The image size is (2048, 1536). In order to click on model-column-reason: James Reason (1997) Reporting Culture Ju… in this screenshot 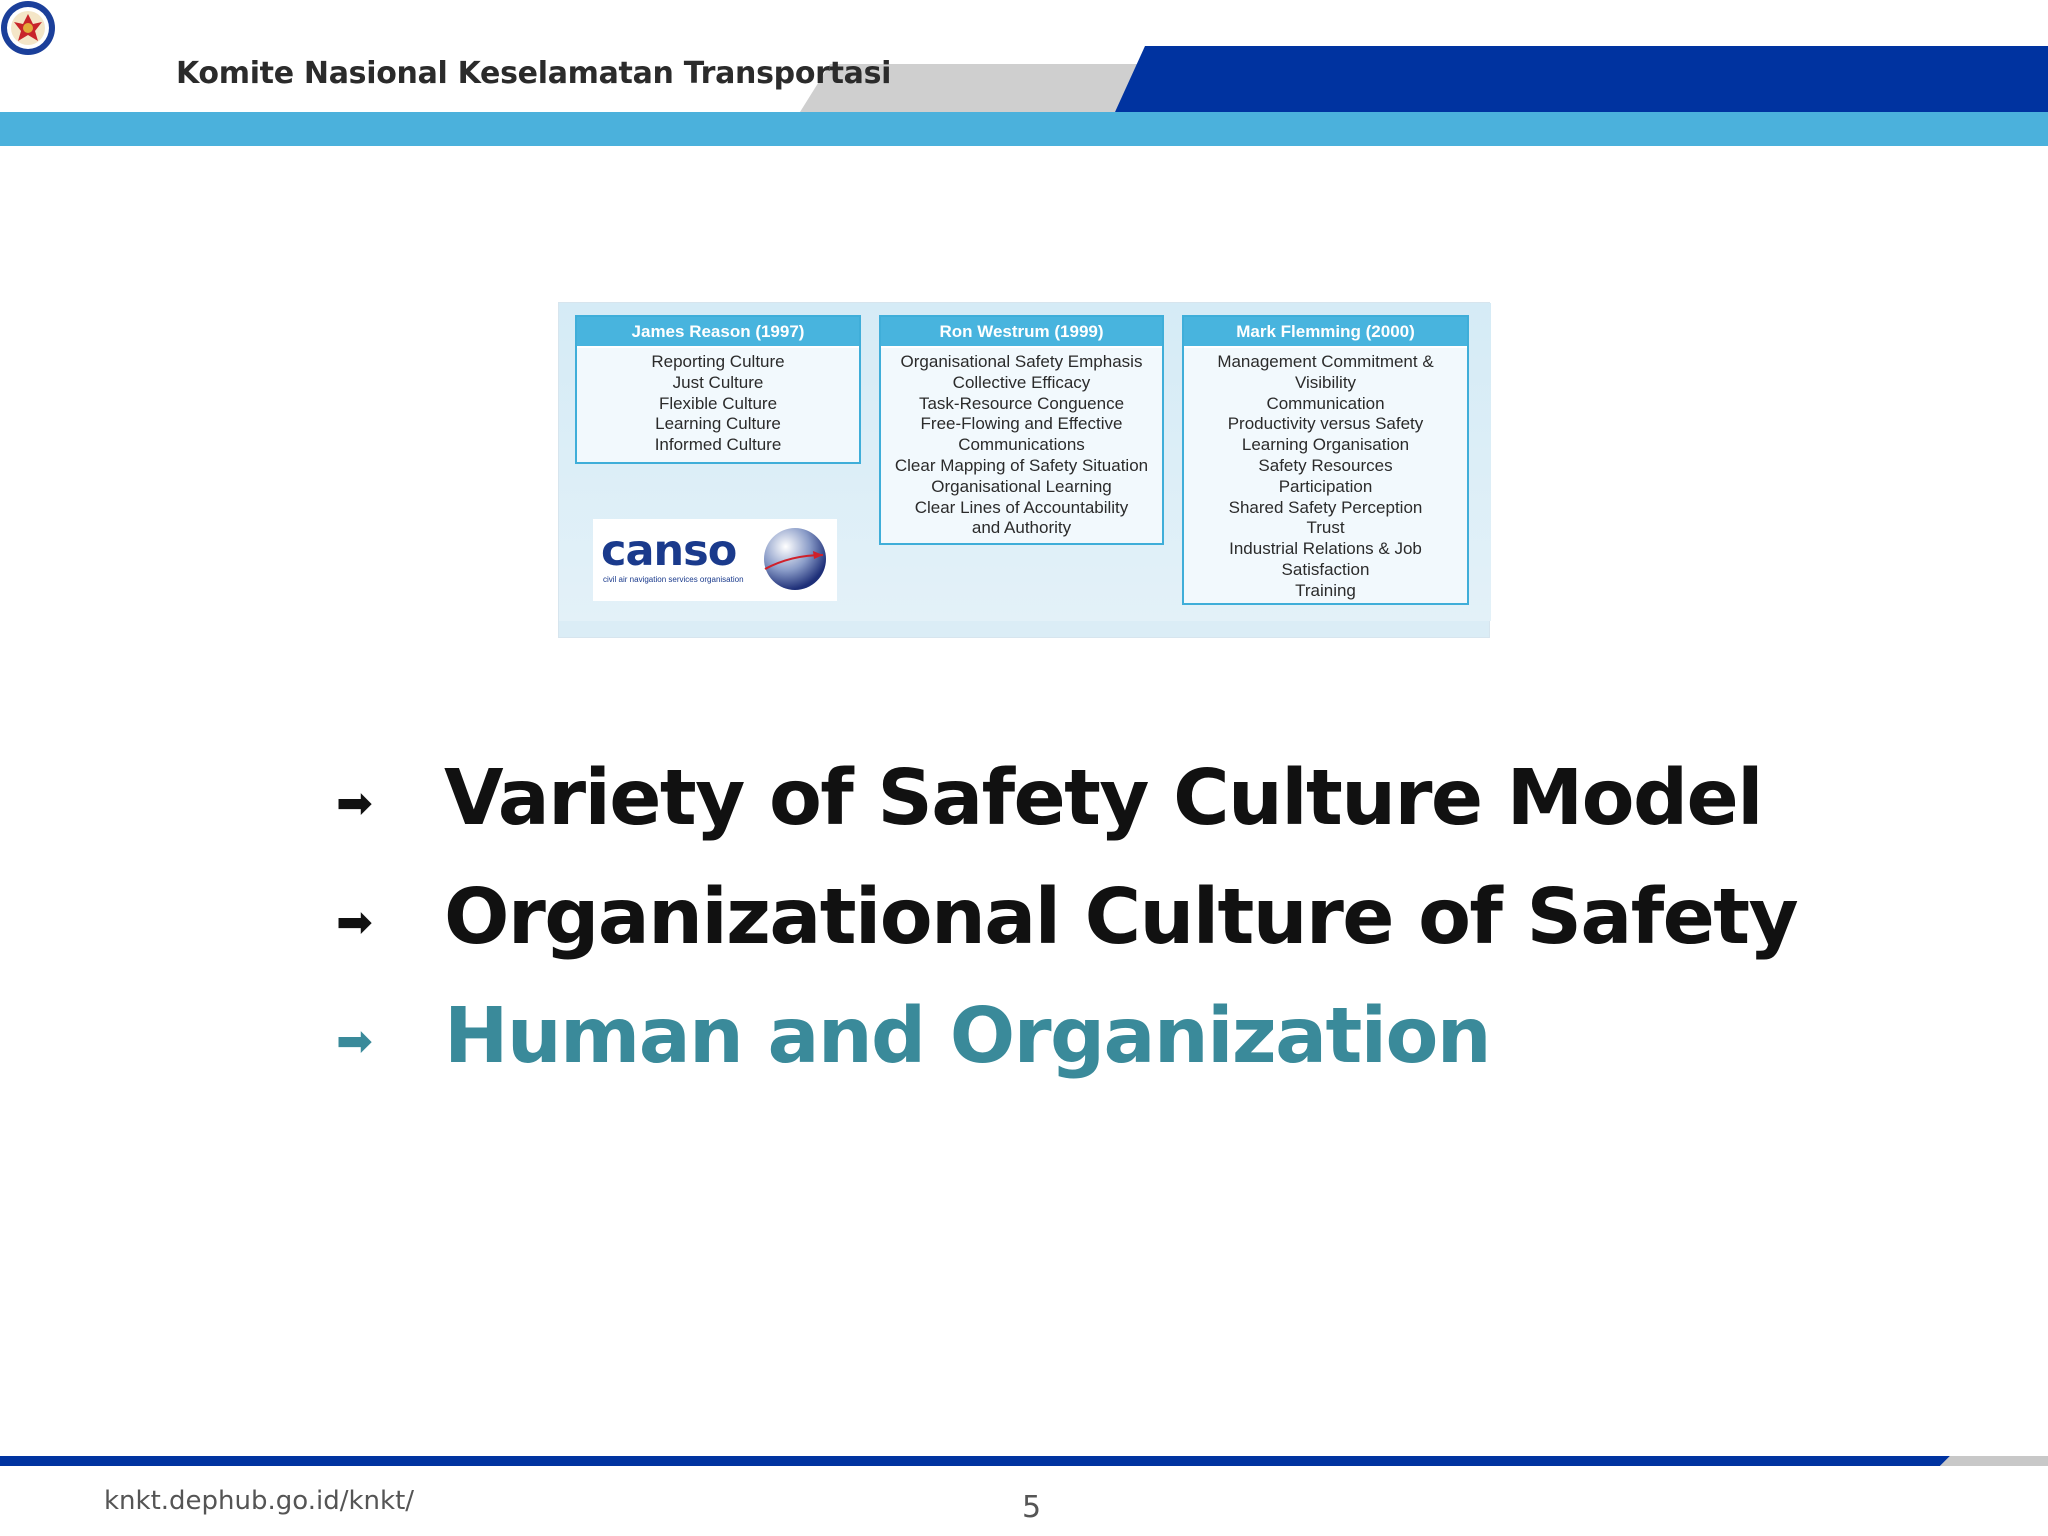, I will do `click(718, 389)`.